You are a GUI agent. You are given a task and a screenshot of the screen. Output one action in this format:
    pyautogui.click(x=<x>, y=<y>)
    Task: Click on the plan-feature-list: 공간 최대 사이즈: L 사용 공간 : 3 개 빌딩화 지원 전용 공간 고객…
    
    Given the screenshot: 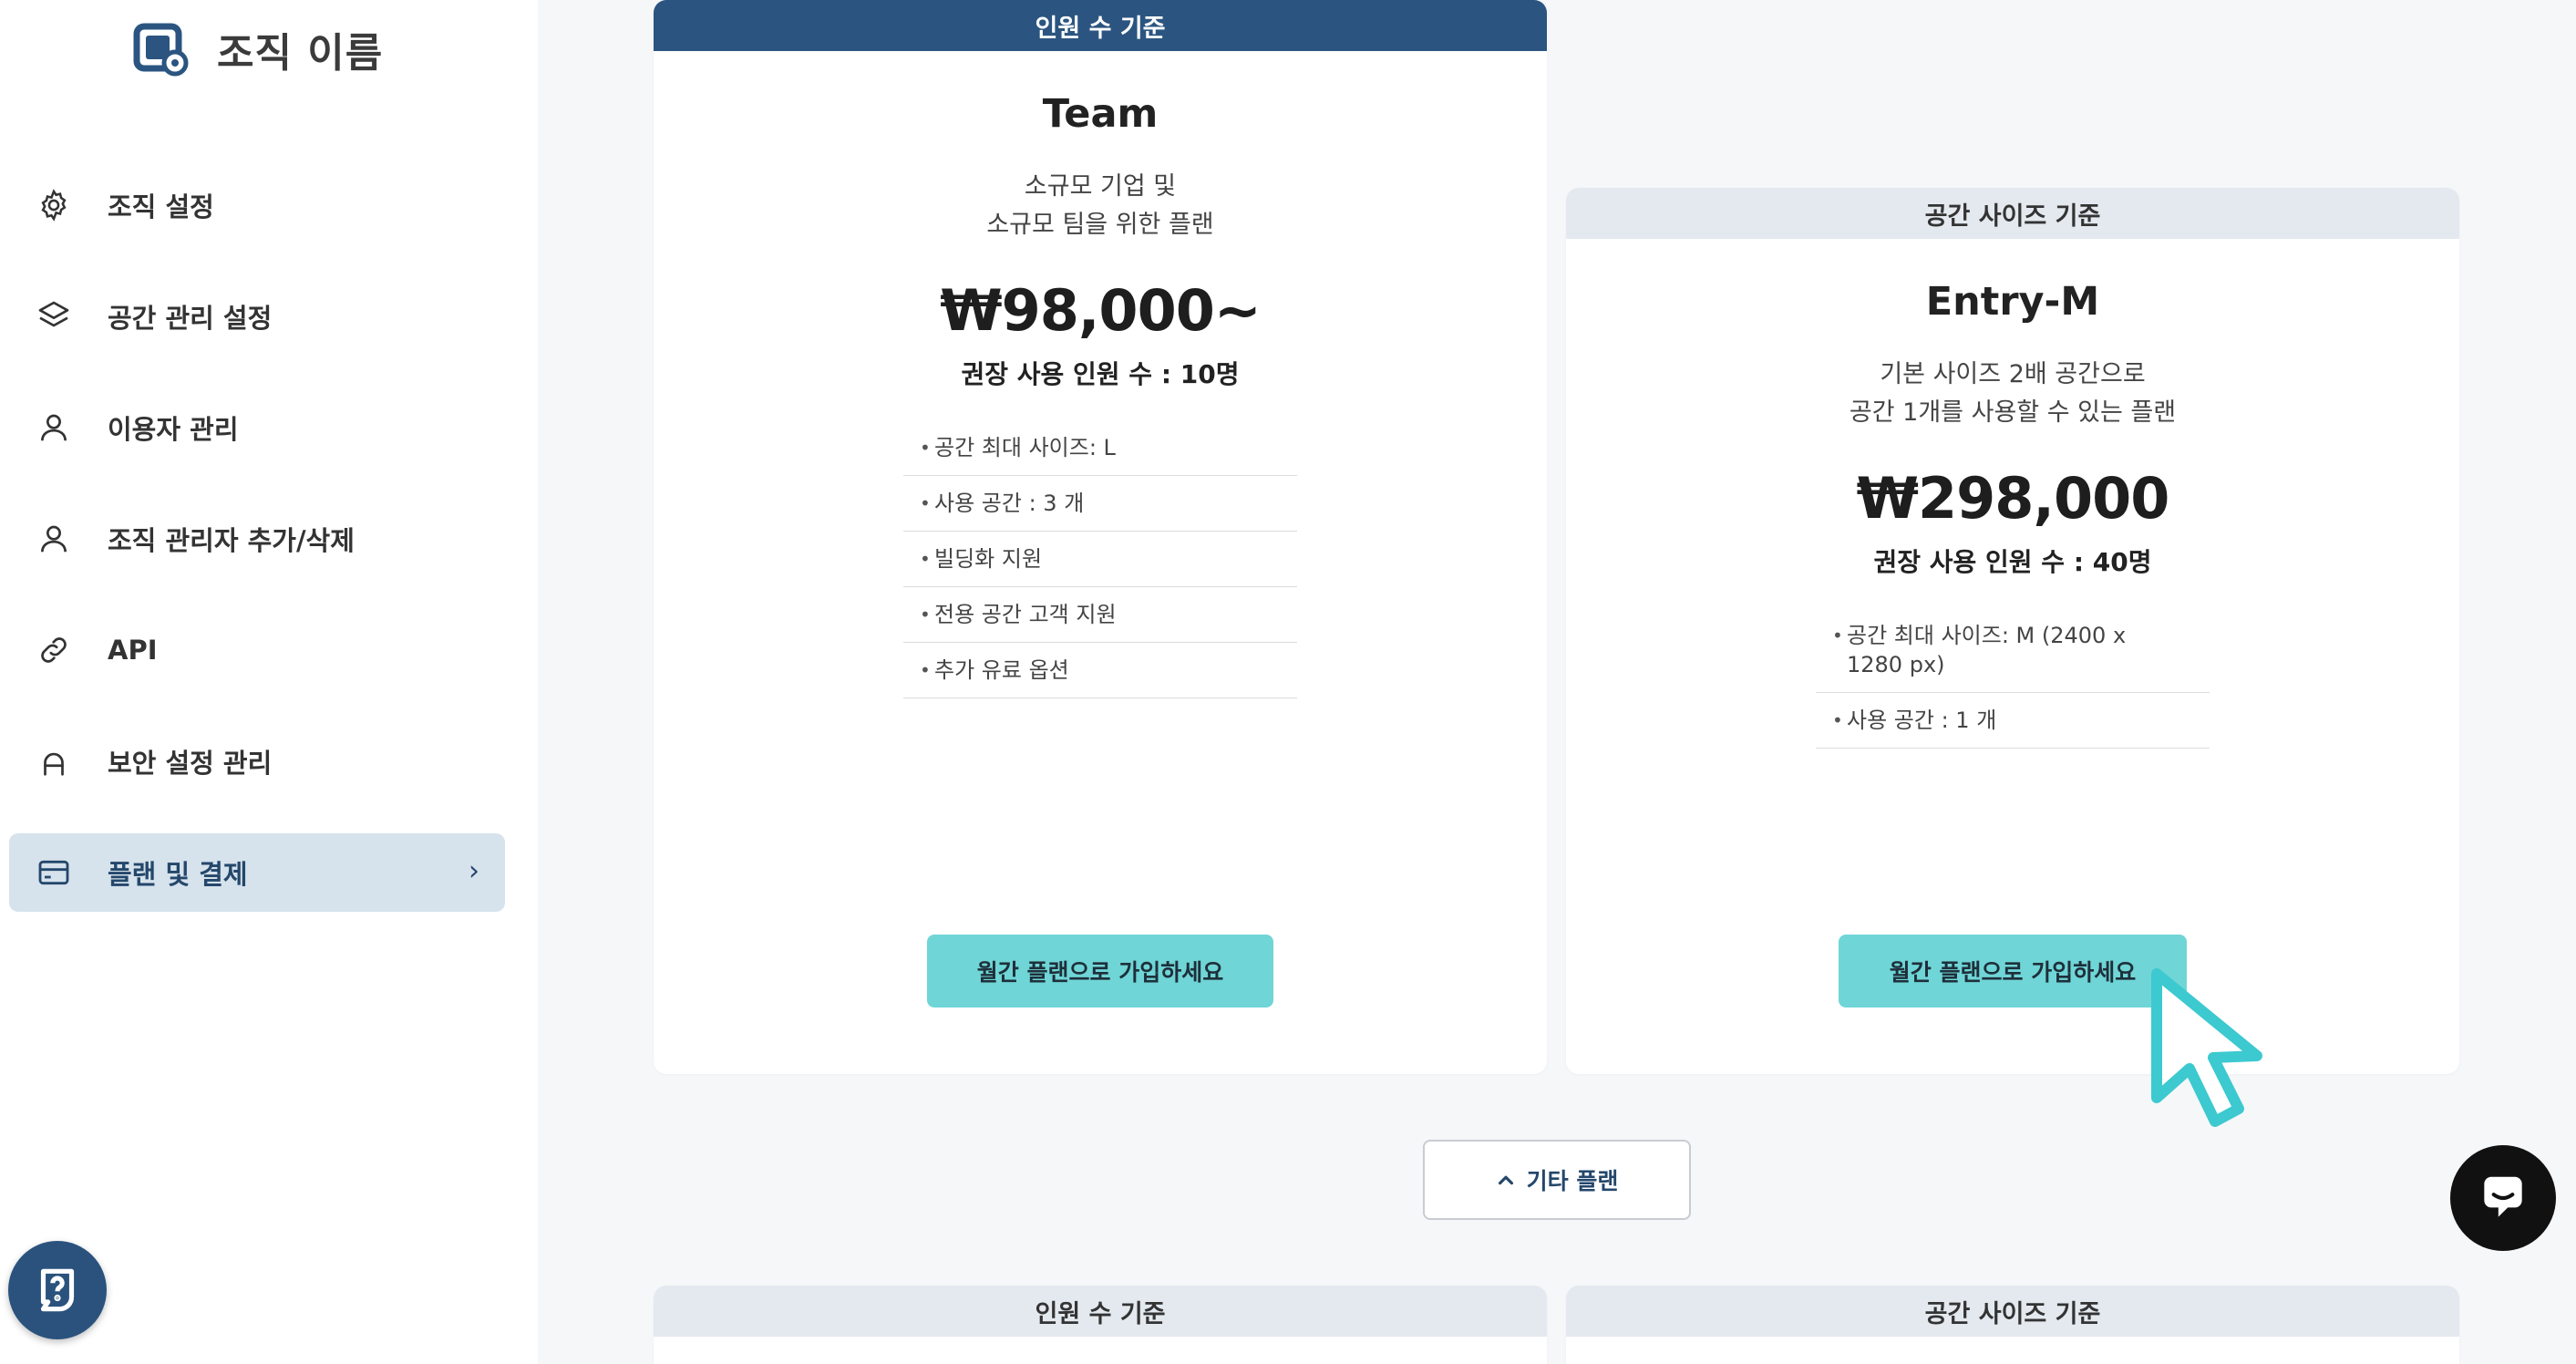 What is the action you would take?
    pyautogui.click(x=1100, y=559)
    